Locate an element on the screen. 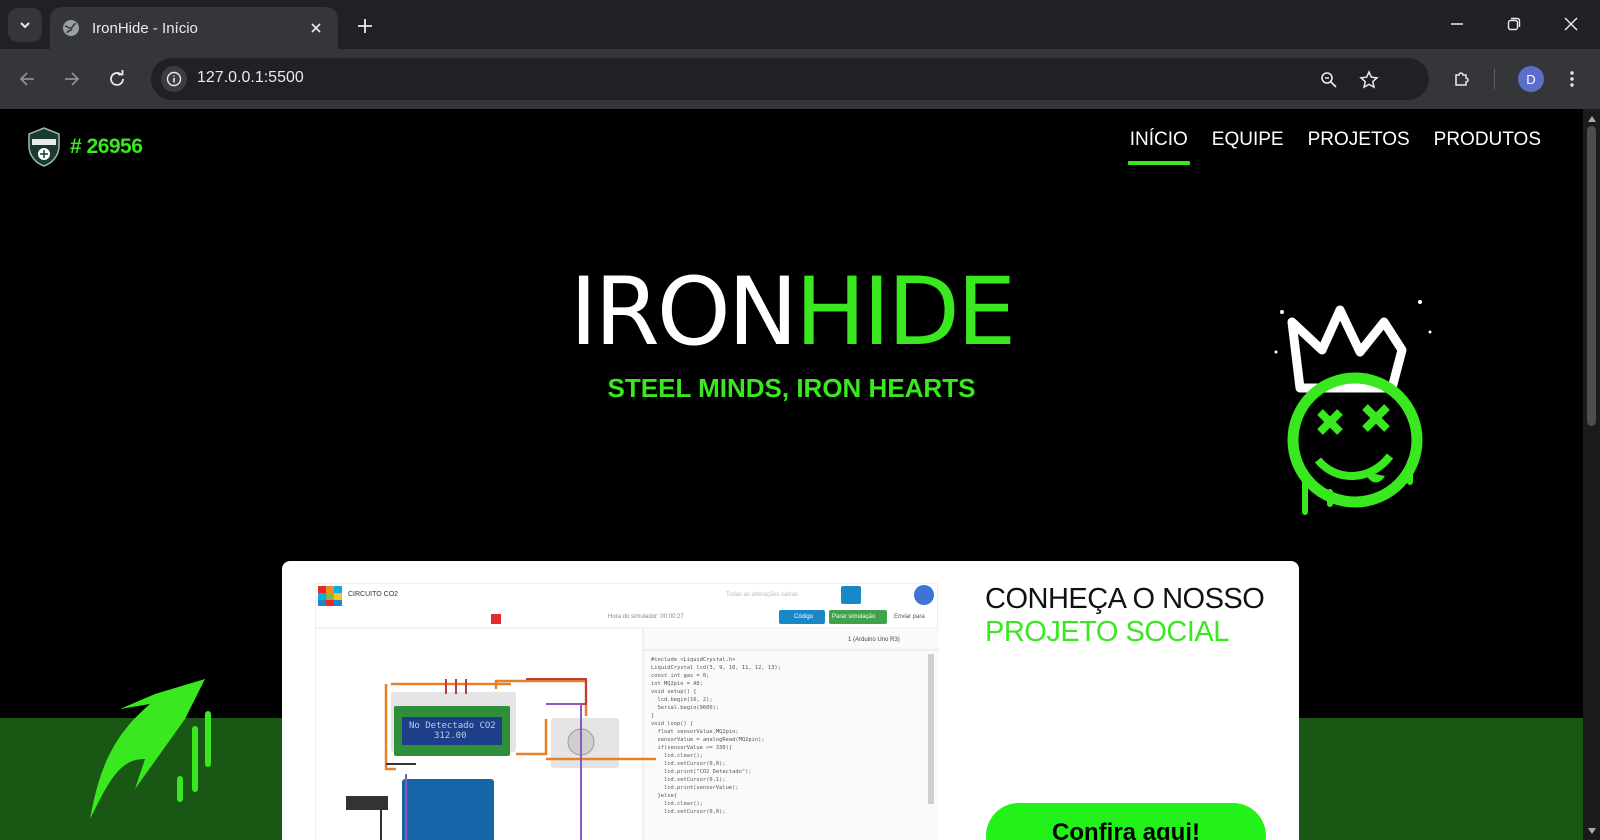  code-line: lcd.setCursor(0,1); is located at coordinates (688, 780).